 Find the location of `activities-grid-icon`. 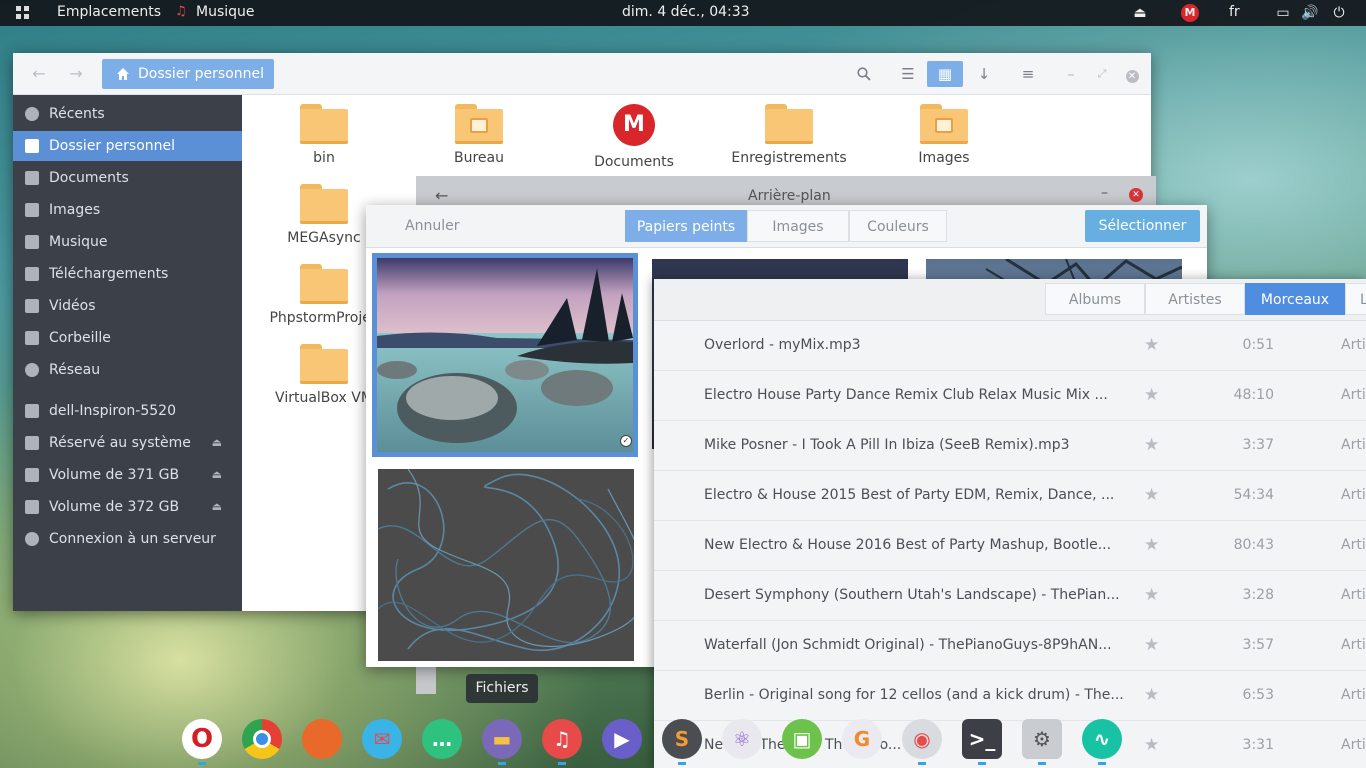

activities-grid-icon is located at coordinates (22, 12).